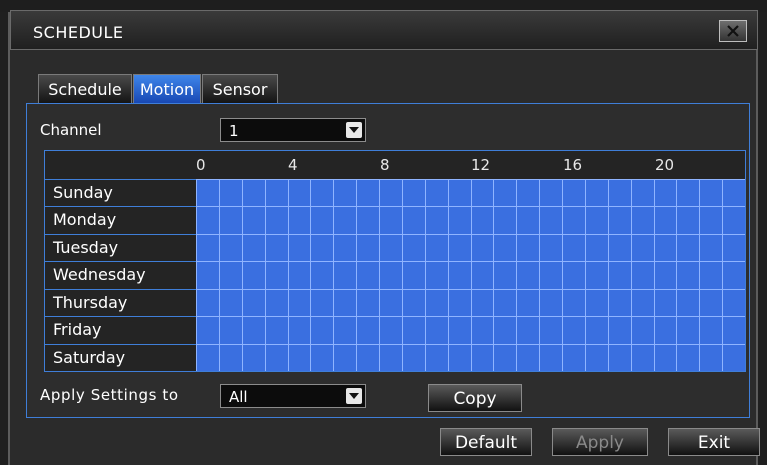 The height and width of the screenshot is (465, 767). What do you see at coordinates (293, 396) in the screenshot?
I see `apply-to-select: All` at bounding box center [293, 396].